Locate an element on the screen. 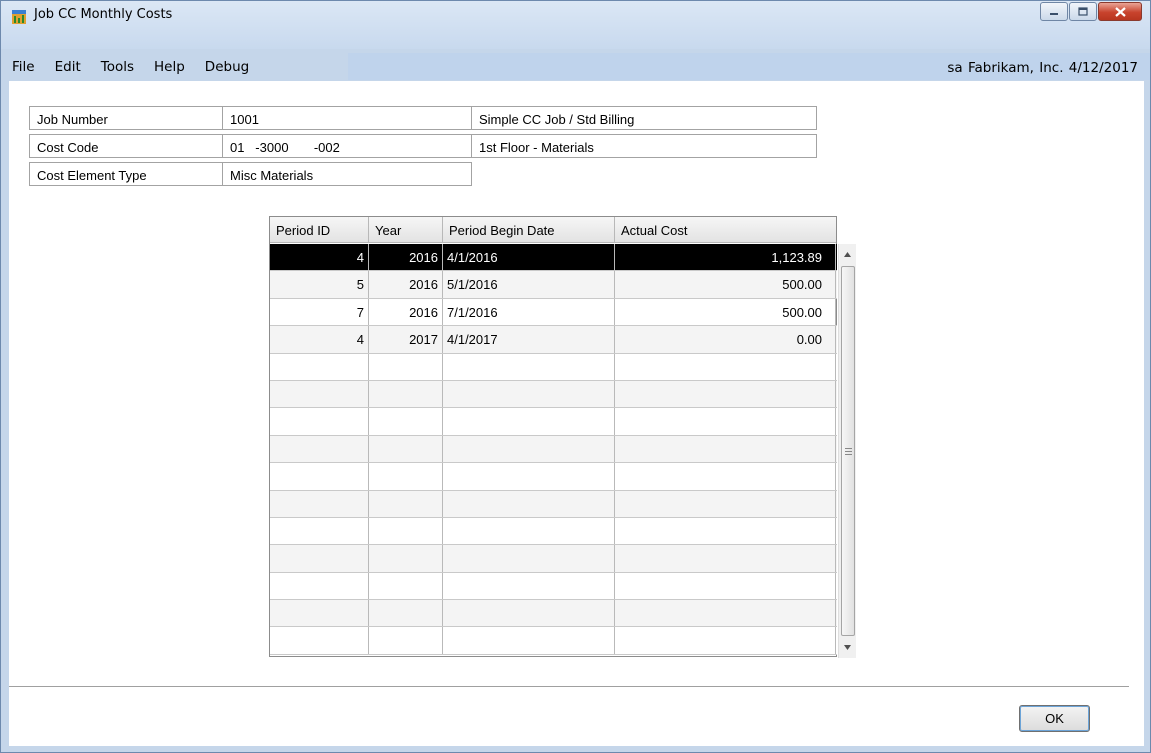 The image size is (1151, 753). close-icon is located at coordinates (1120, 11).